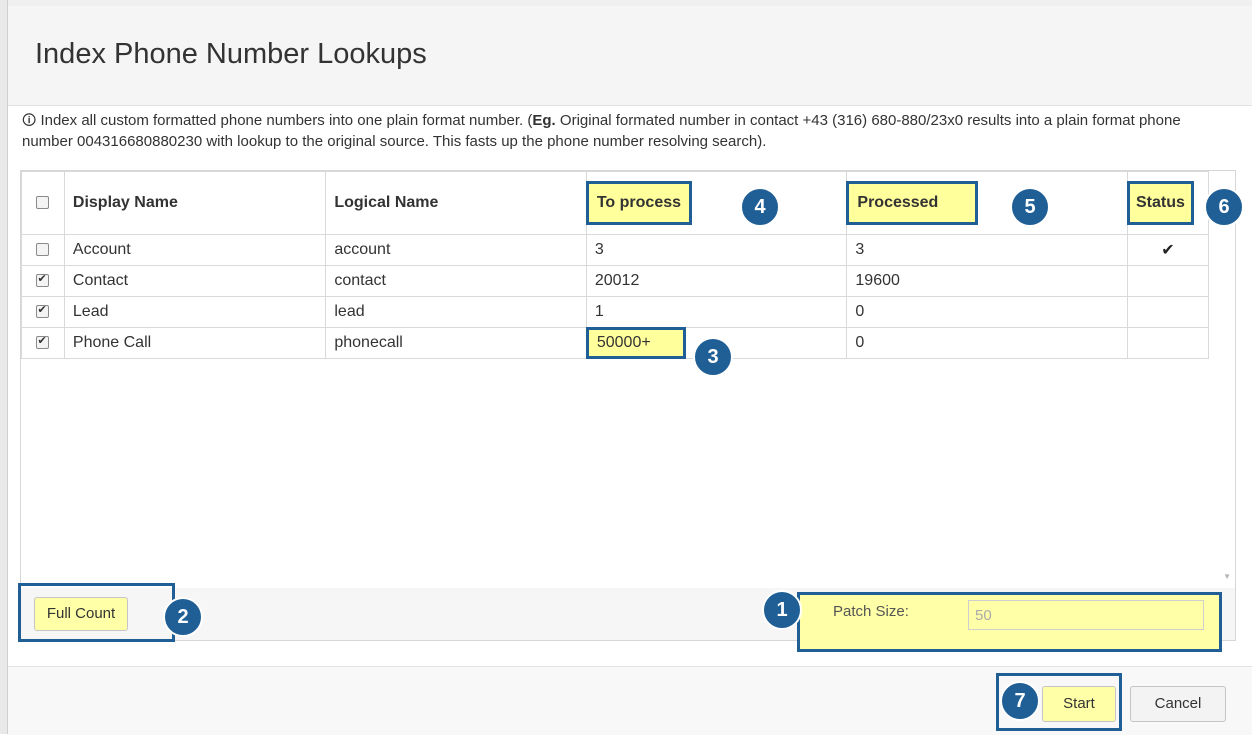 Image resolution: width=1252 pixels, height=735 pixels. Describe the element at coordinates (987, 250) in the screenshot. I see `processed-cell: 3` at that location.